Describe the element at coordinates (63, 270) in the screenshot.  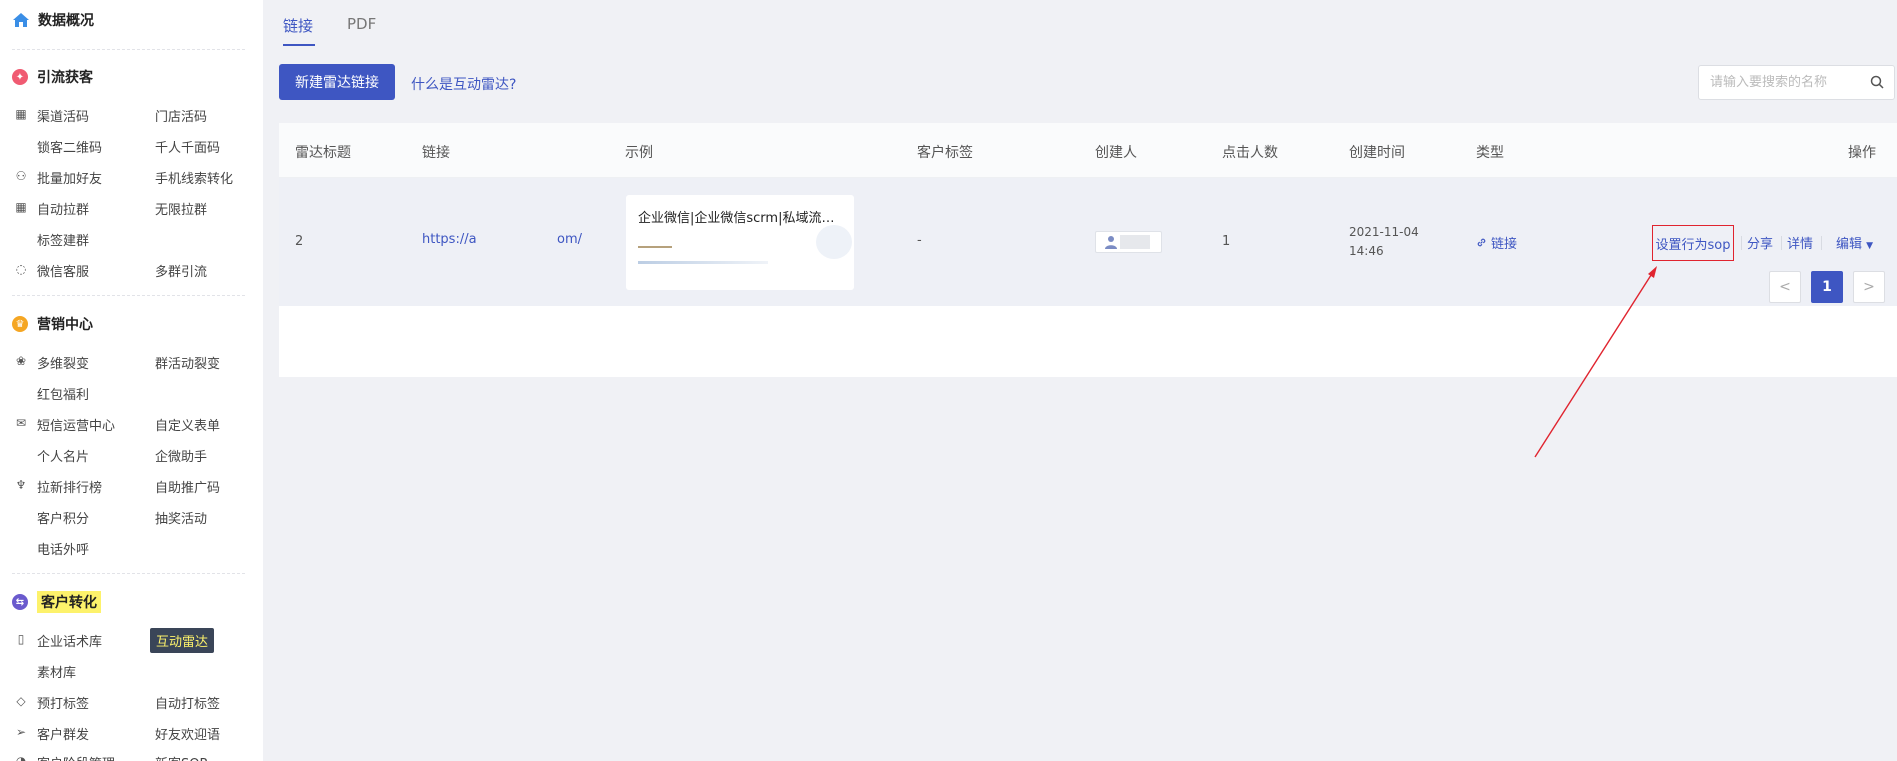
I see `sidebar-item-wechat-service: 微信客服` at that location.